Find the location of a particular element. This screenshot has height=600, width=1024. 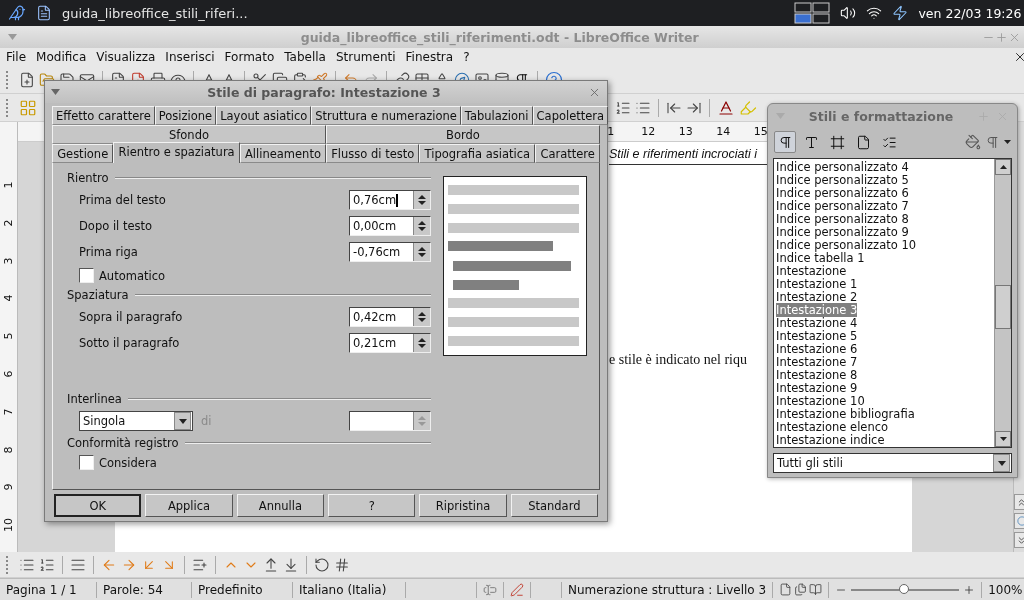

multi-page-icon is located at coordinates (801, 589).